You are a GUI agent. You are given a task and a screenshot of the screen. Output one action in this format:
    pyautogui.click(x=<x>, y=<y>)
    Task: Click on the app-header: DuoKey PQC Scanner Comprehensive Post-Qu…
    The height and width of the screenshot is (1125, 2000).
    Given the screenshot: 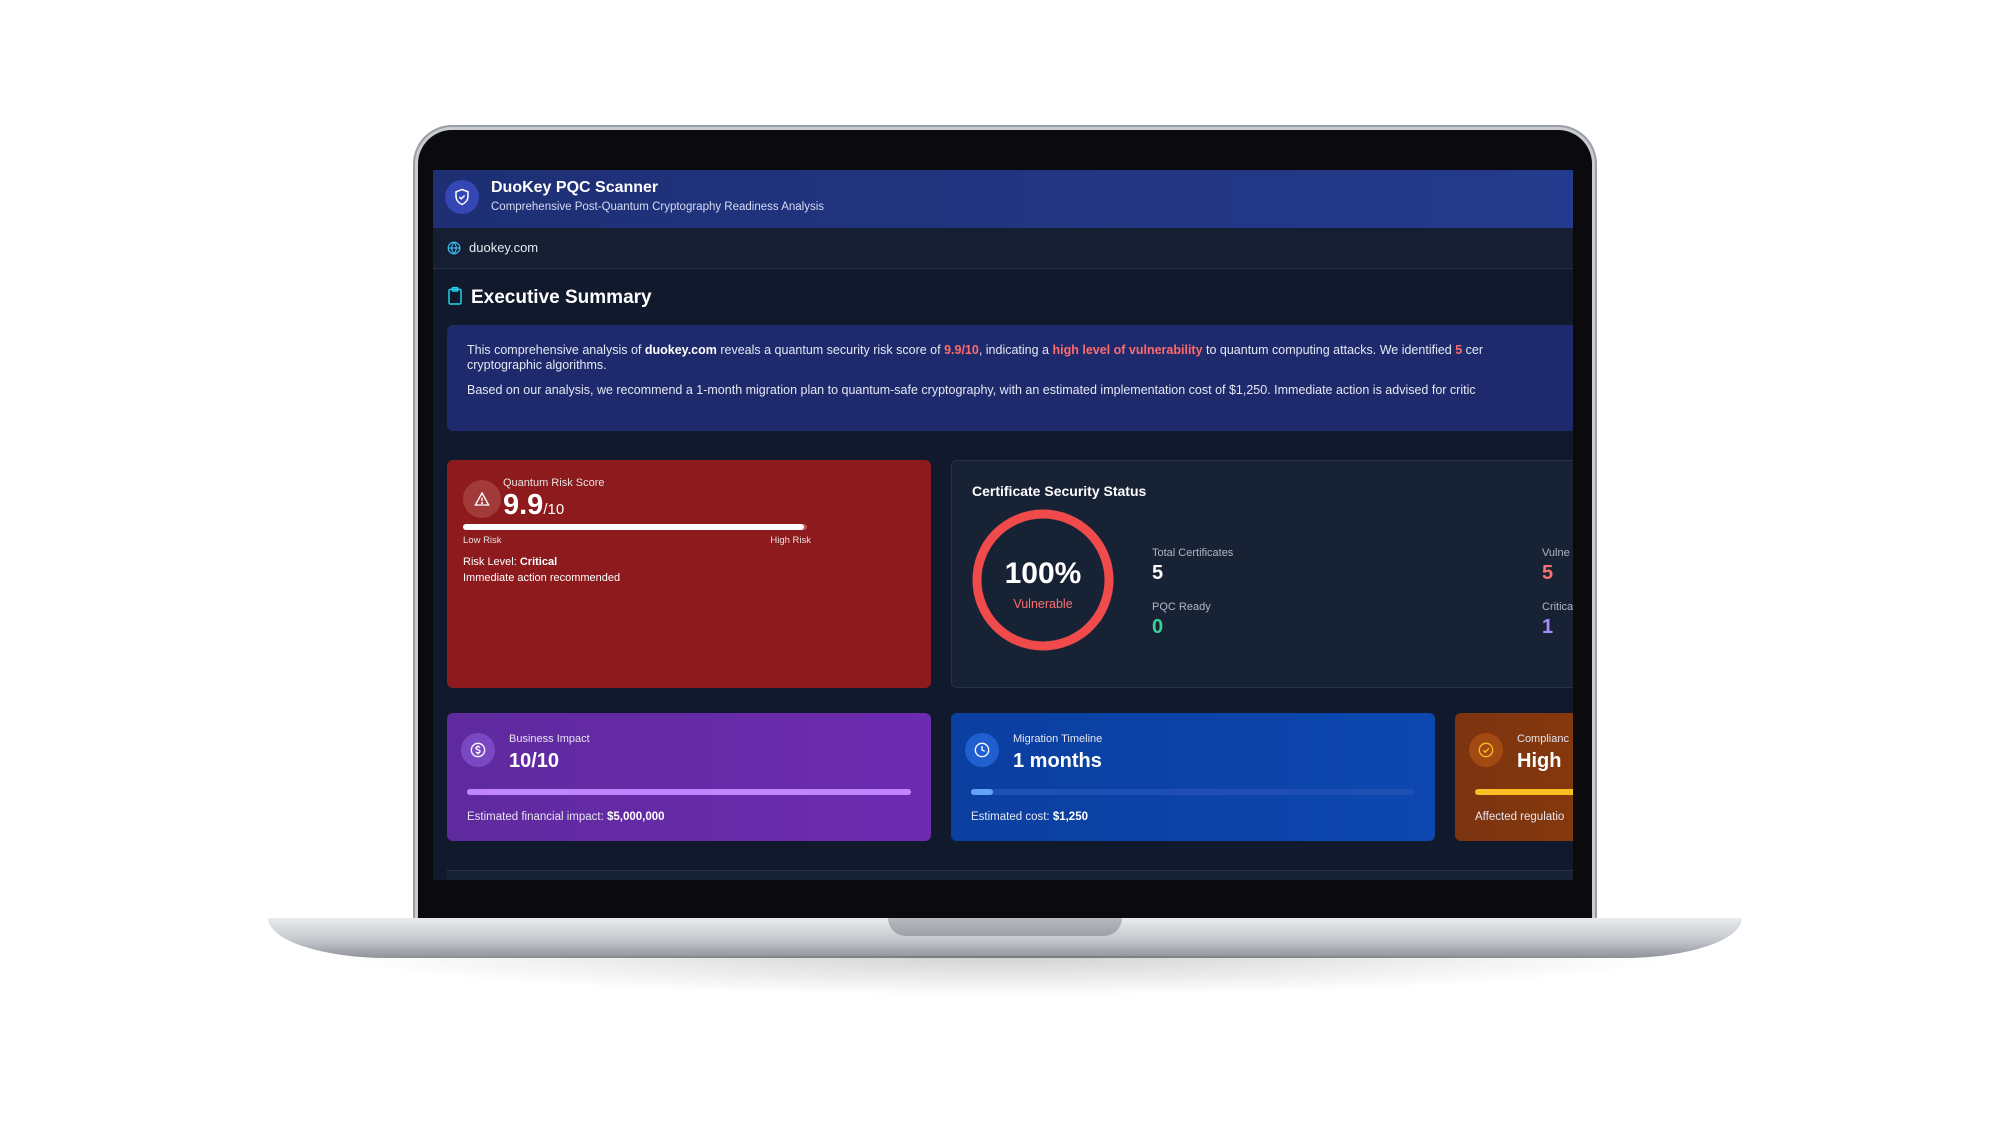 What is the action you would take?
    pyautogui.click(x=1003, y=199)
    